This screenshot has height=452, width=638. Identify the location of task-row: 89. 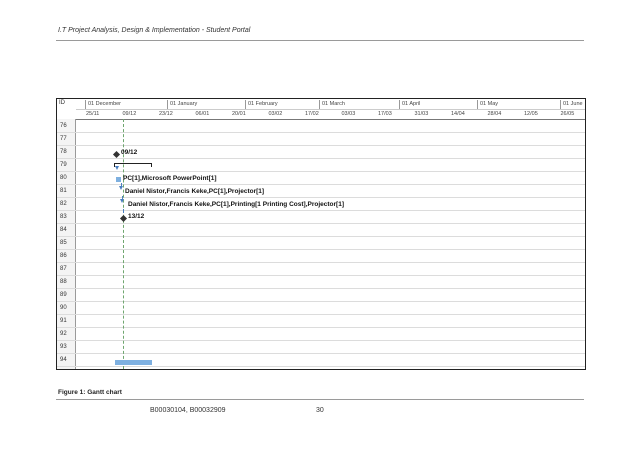
(321, 295).